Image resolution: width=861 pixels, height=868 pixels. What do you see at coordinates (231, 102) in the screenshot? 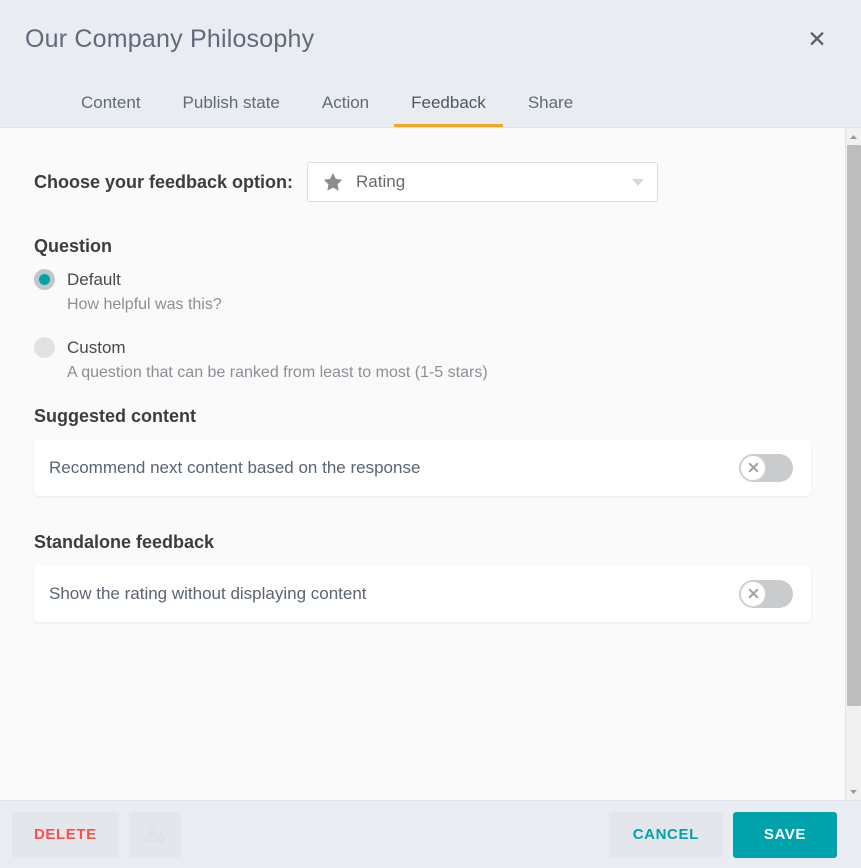
I see `tab-publish-state: Publish state` at bounding box center [231, 102].